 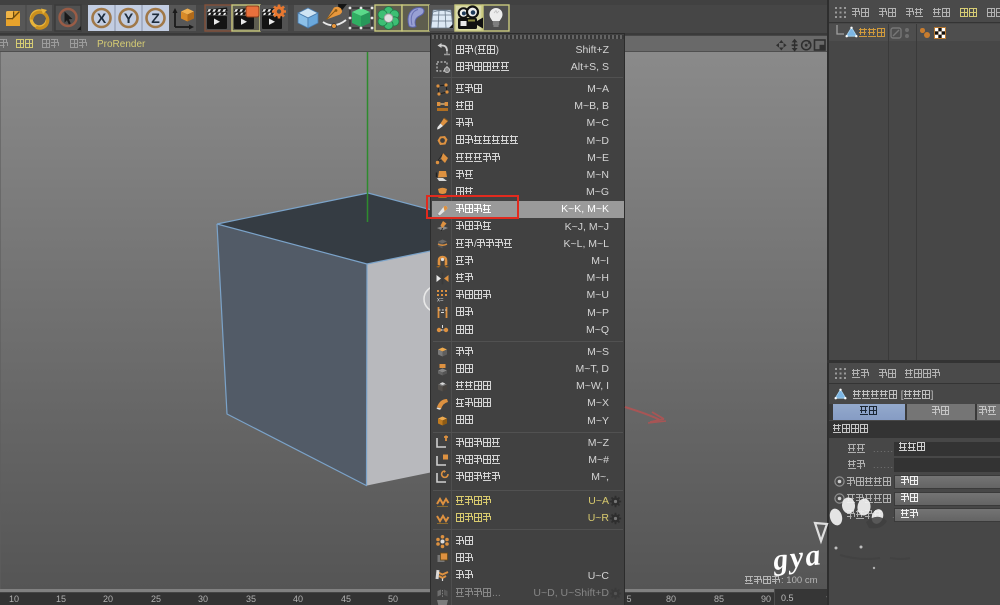 What do you see at coordinates (440, 300) in the screenshot?
I see `svg-text: x=` at bounding box center [440, 300].